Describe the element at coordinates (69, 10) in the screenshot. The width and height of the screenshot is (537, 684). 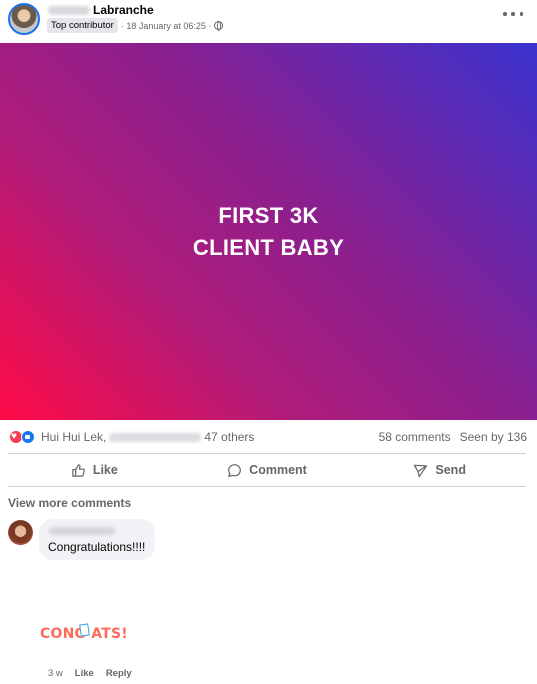
I see `blurred-first-name` at that location.